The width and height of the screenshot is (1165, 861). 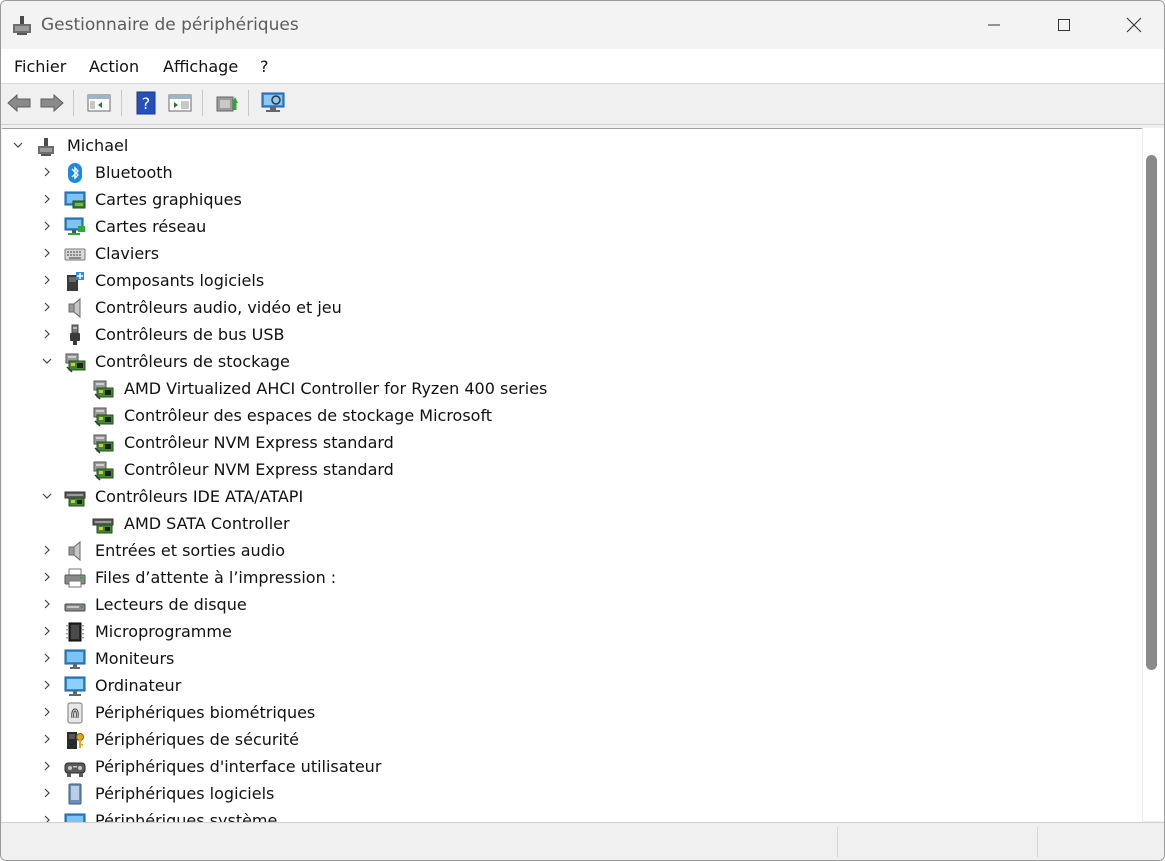 What do you see at coordinates (22, 25) in the screenshot?
I see `device-manager-icon` at bounding box center [22, 25].